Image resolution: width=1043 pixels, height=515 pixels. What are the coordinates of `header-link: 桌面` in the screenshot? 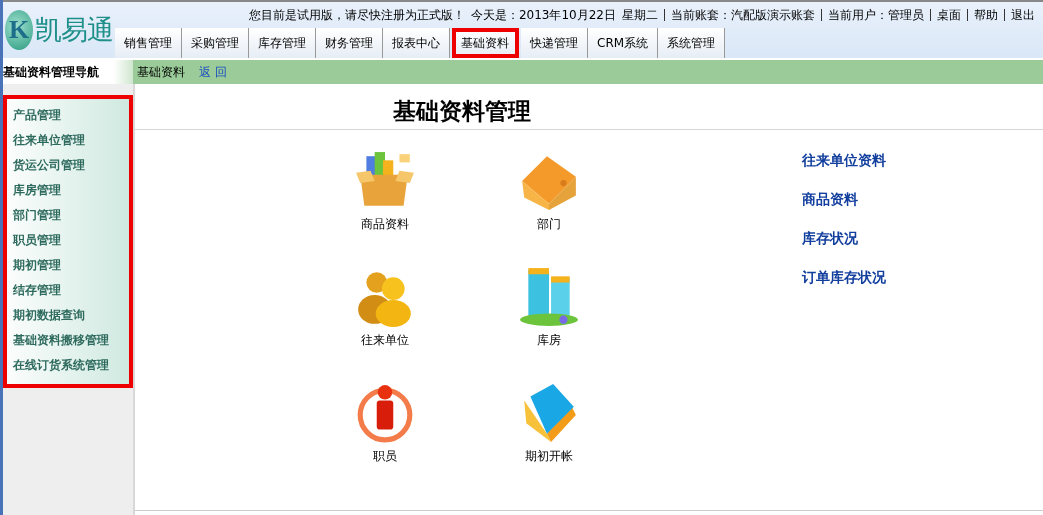 It's located at (949, 15).